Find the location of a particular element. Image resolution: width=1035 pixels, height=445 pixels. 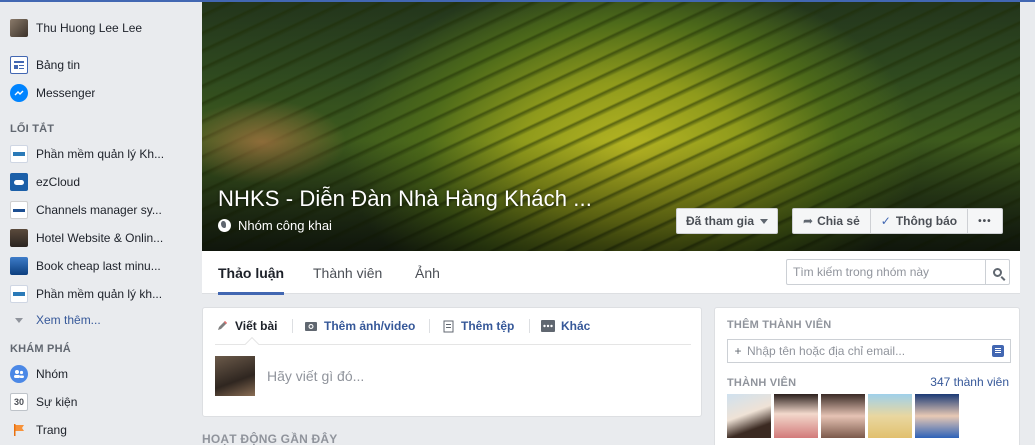

tab-discussion: Thảo luận is located at coordinates (251, 273).